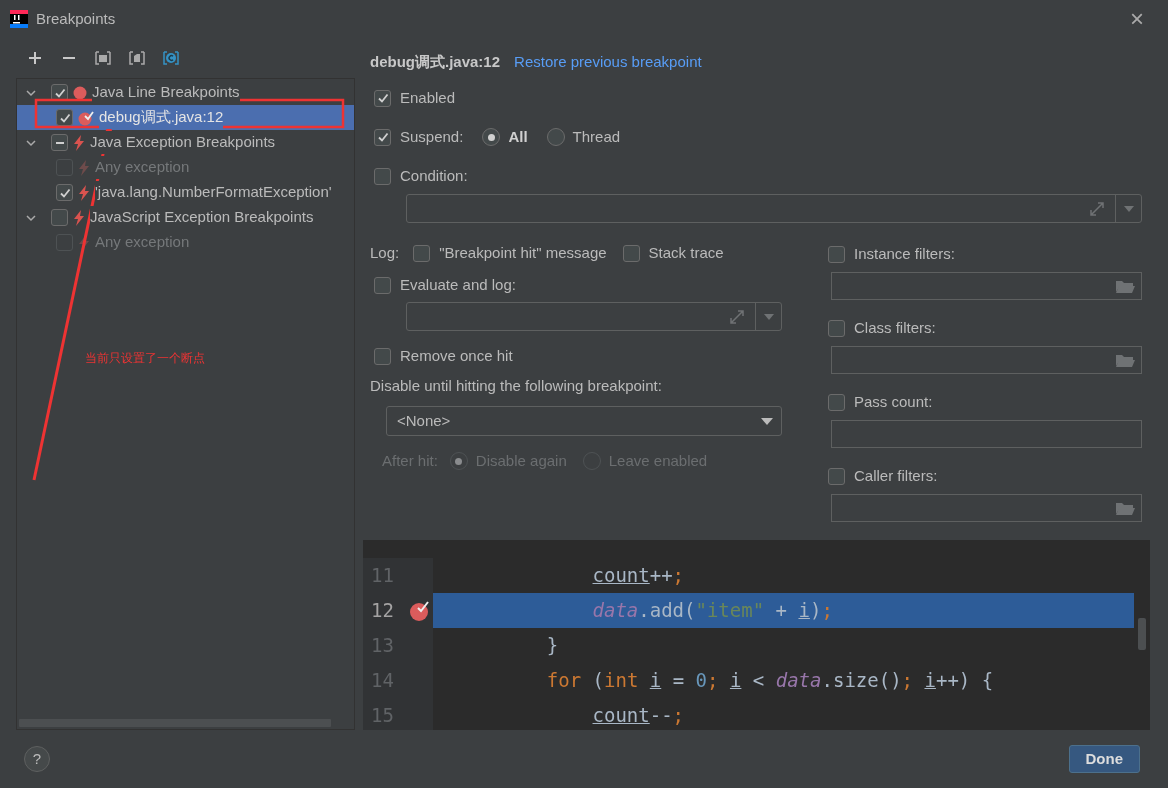 Image resolution: width=1168 pixels, height=788 pixels. Describe the element at coordinates (432, 136) in the screenshot. I see `checkbox-label: Suspend:` at that location.